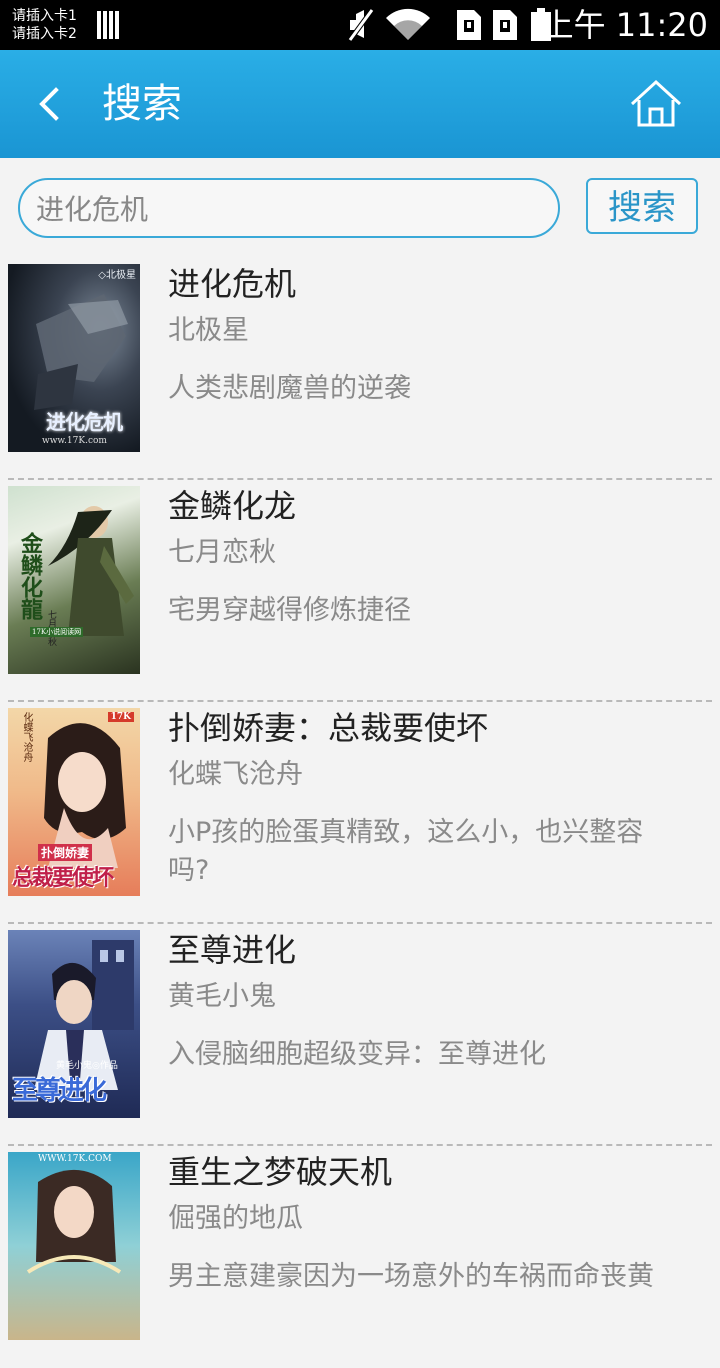 The width and height of the screenshot is (720, 1368). I want to click on book-cover: WWW.17K.COM, so click(74, 1246).